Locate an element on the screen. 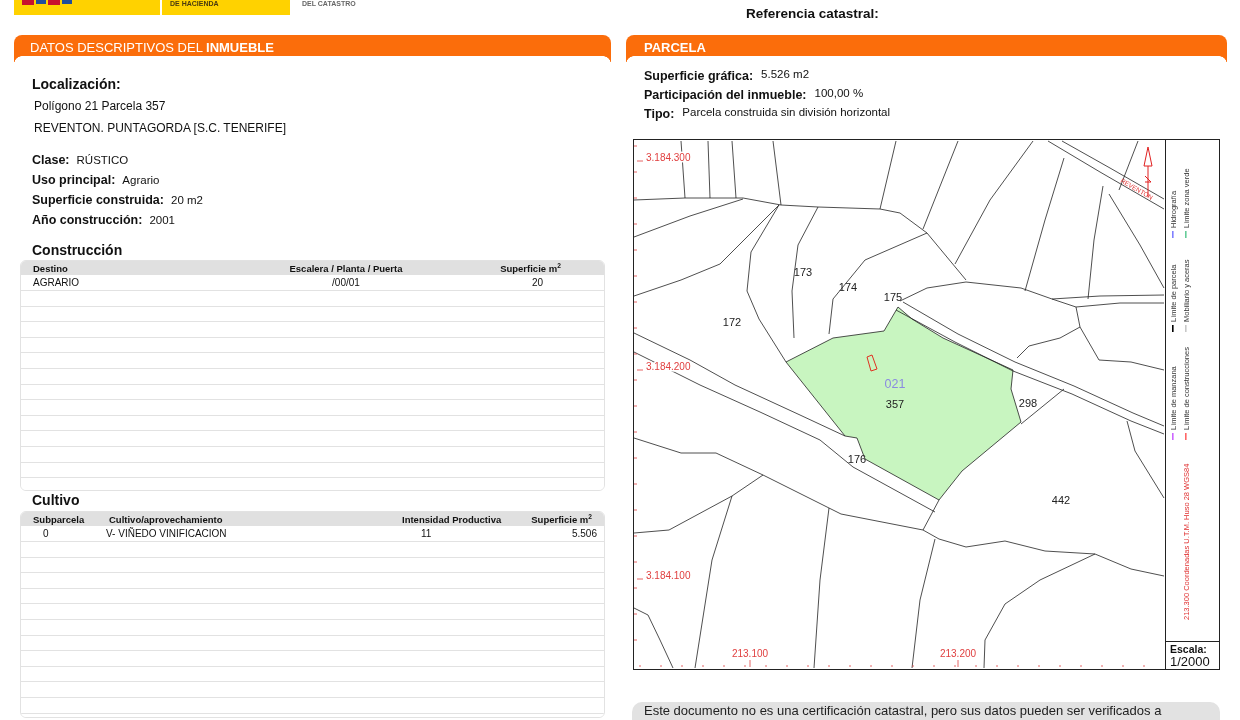 Image resolution: width=1240 pixels, height=720 pixels. parcel-number: 442 is located at coordinates (1061, 500).